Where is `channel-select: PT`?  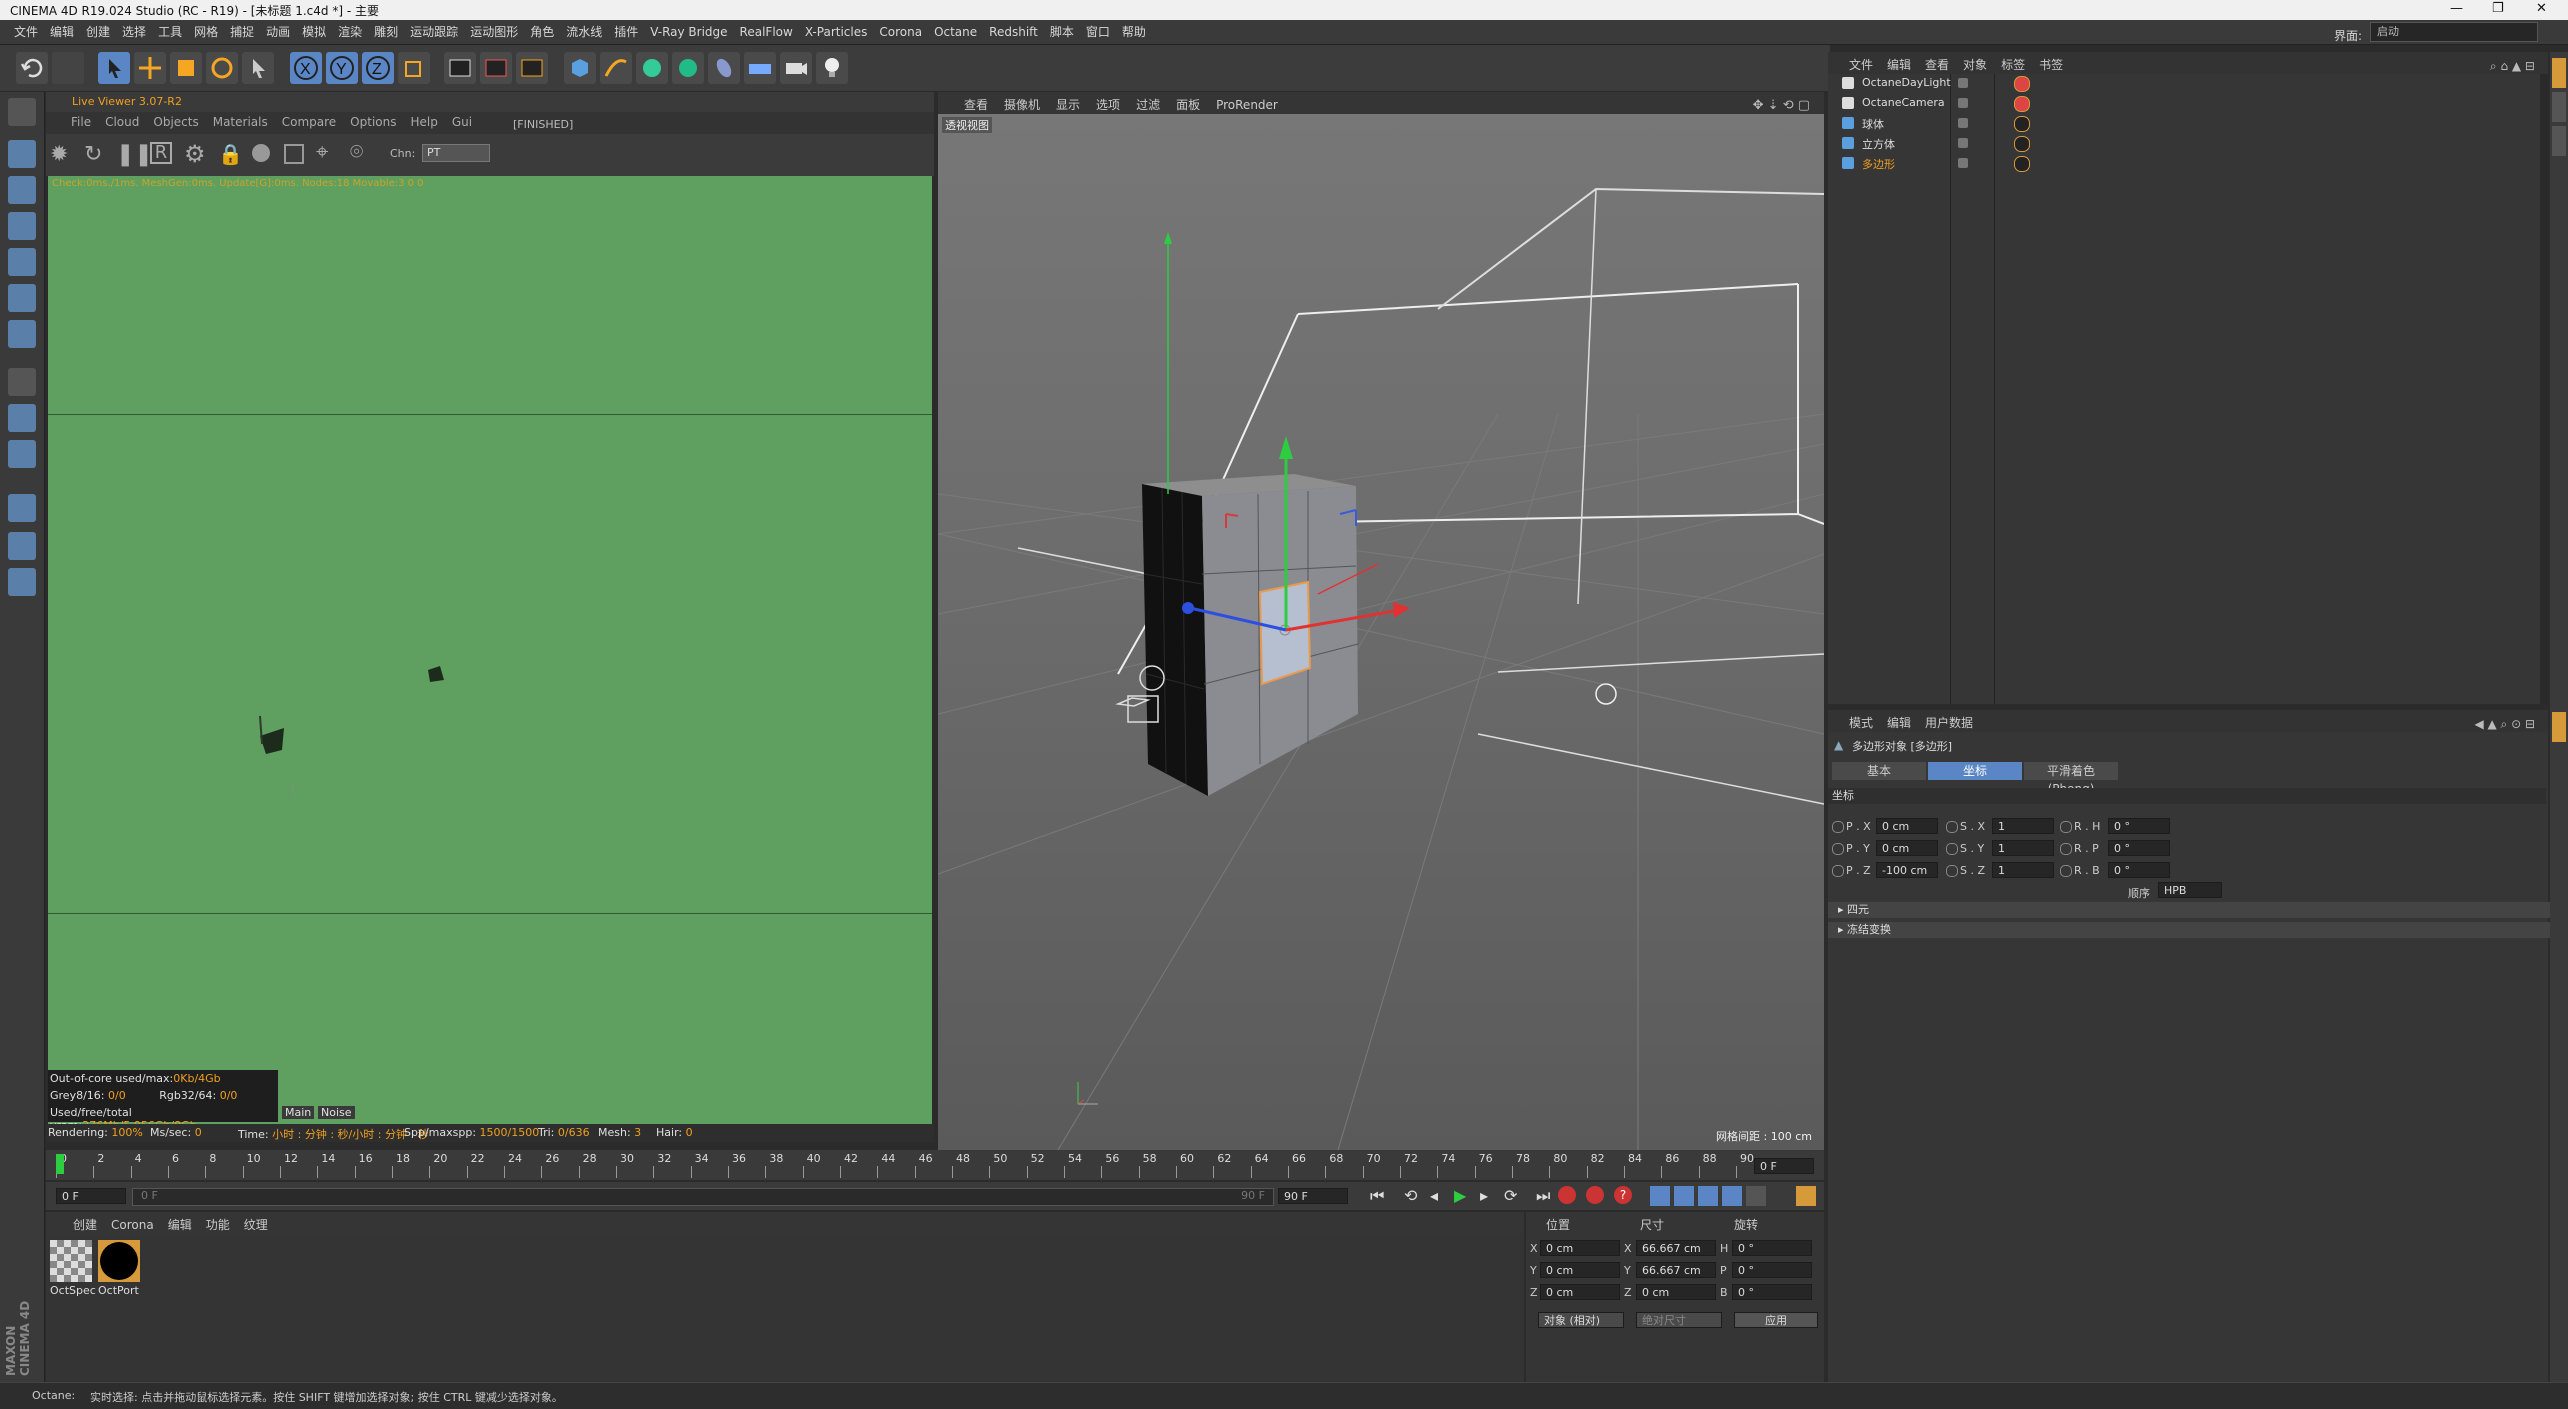 channel-select: PT is located at coordinates (456, 153).